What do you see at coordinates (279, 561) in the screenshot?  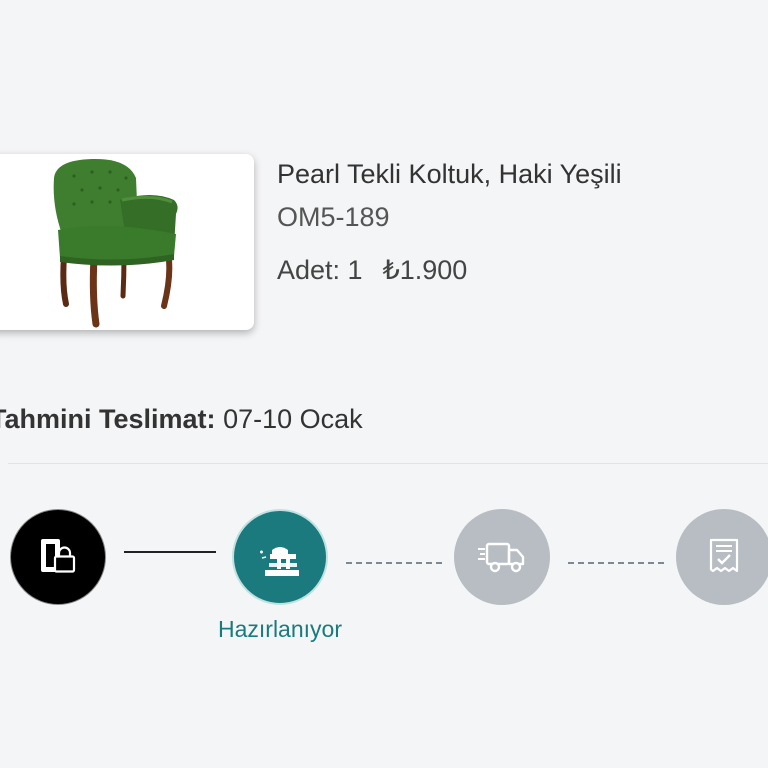 I see `preparing-icon` at bounding box center [279, 561].